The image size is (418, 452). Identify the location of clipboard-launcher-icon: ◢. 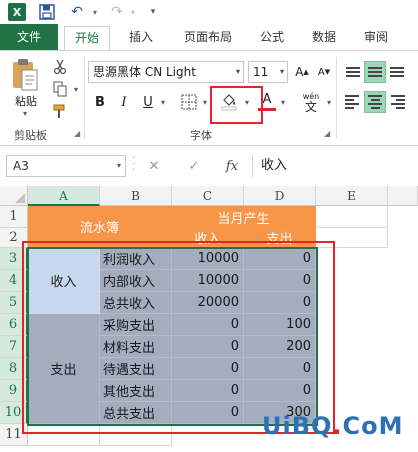
(77, 133).